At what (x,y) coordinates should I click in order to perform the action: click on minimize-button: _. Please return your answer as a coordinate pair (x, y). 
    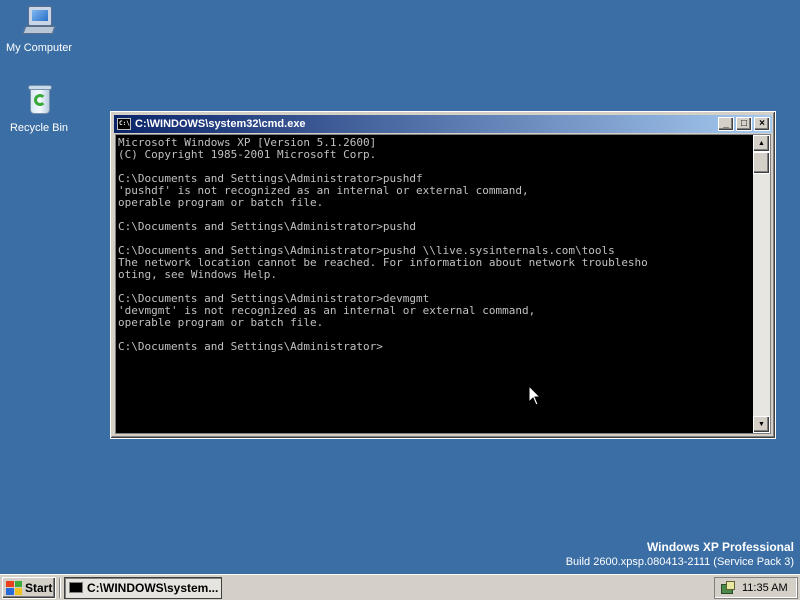
    Looking at the image, I should click on (726, 124).